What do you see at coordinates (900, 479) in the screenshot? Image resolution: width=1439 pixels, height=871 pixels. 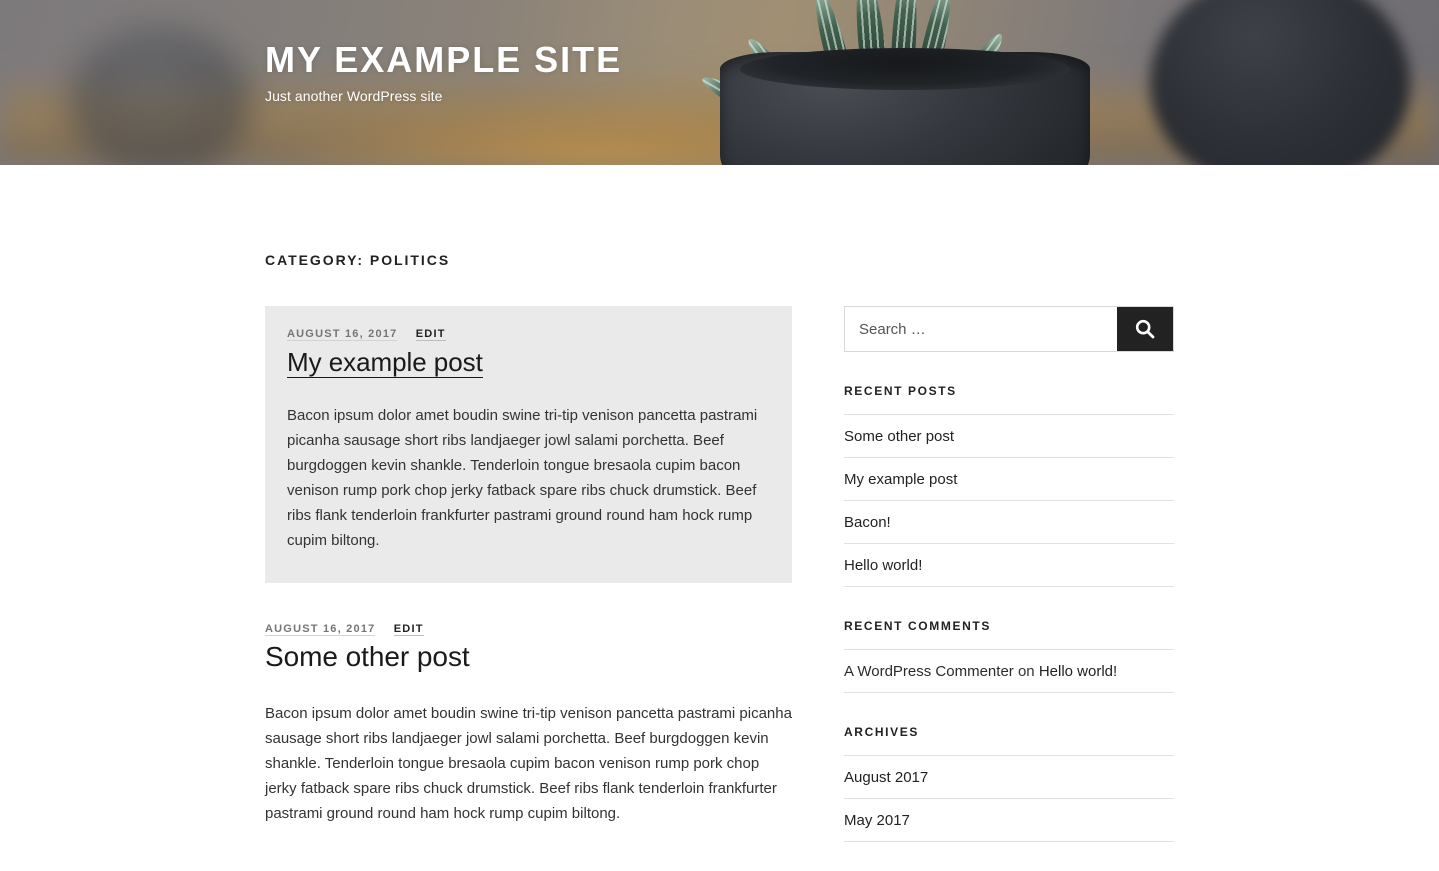 I see `recent-post-link: My example post` at bounding box center [900, 479].